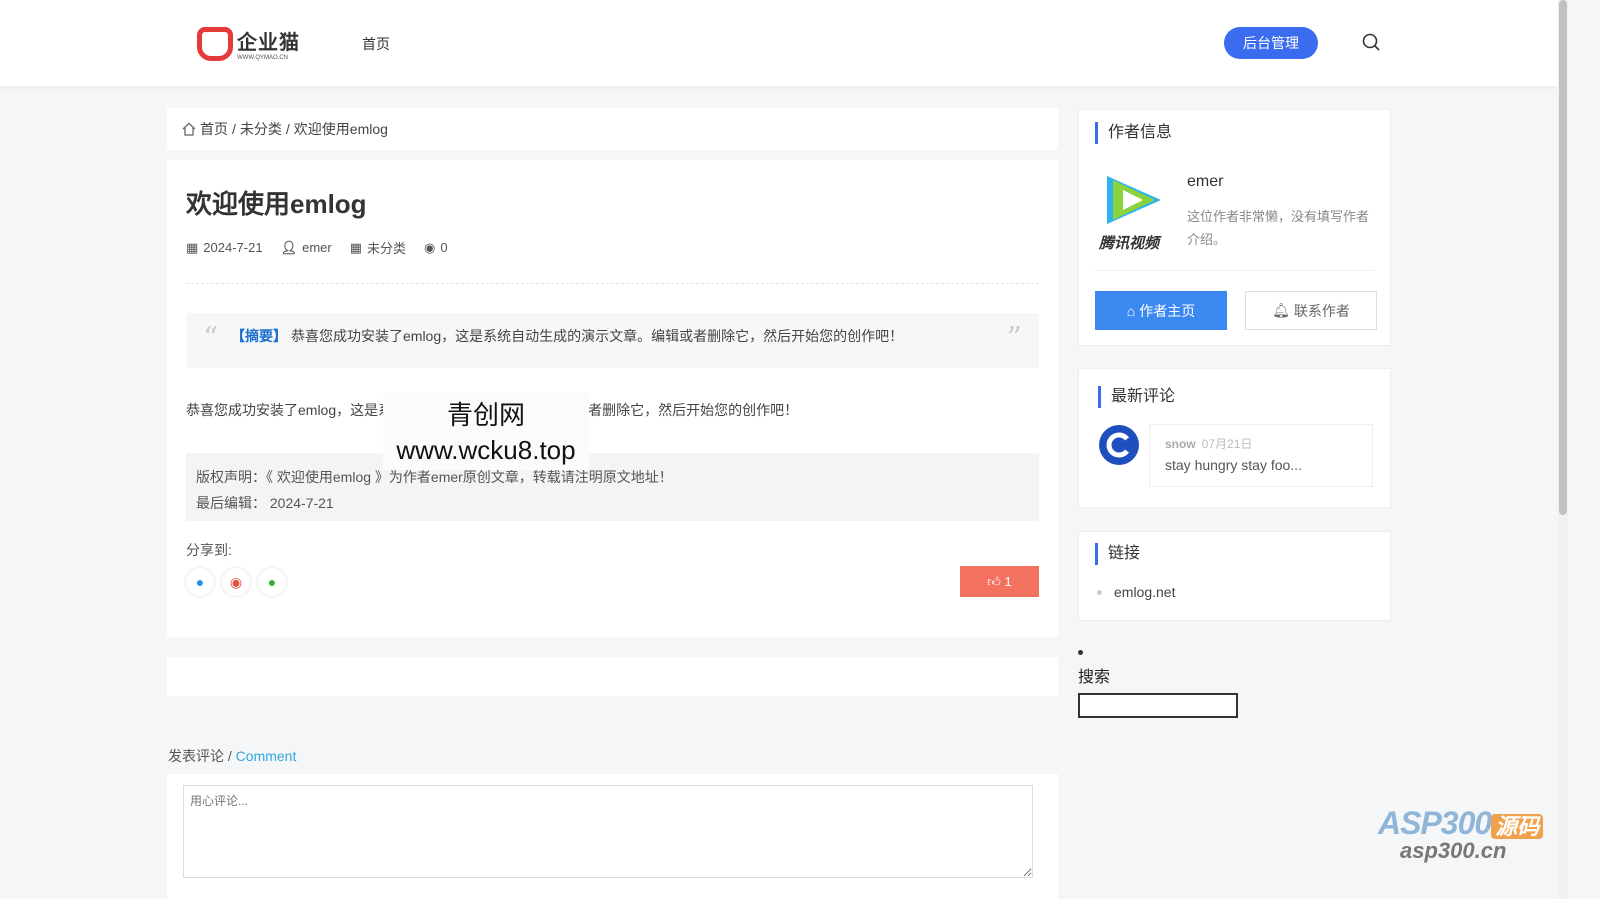 This screenshot has height=899, width=1600. Describe the element at coordinates (1136, 397) in the screenshot. I see `widget-title: 最新评论` at that location.